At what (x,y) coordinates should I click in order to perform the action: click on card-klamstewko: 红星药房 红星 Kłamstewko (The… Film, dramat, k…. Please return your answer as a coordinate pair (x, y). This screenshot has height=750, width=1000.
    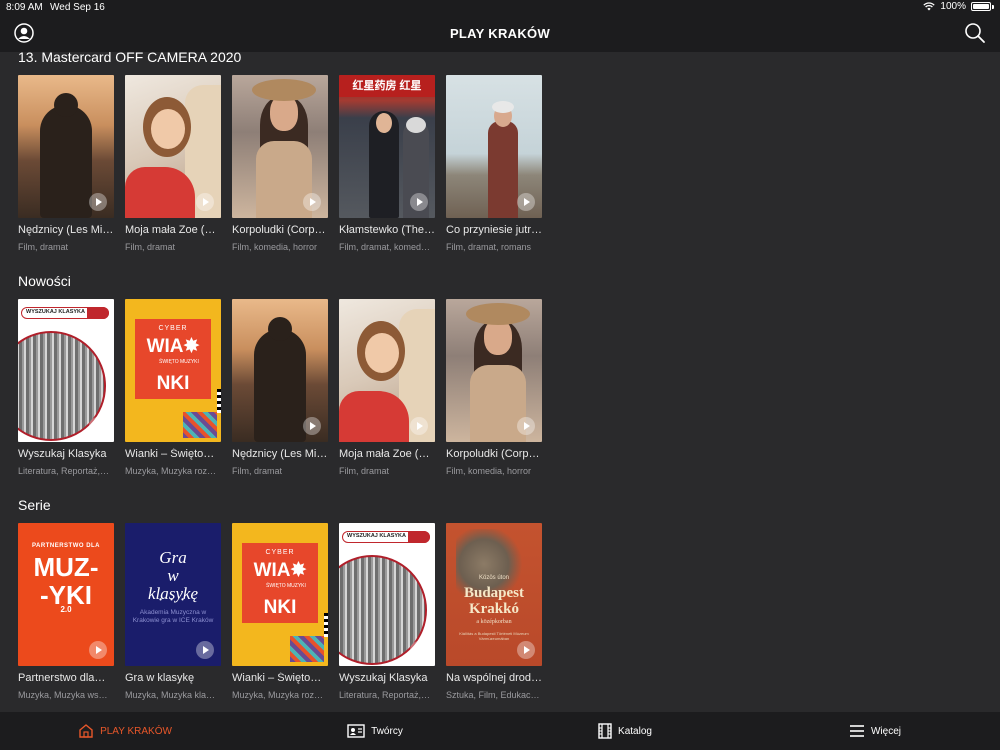
    Looking at the image, I should click on (387, 163).